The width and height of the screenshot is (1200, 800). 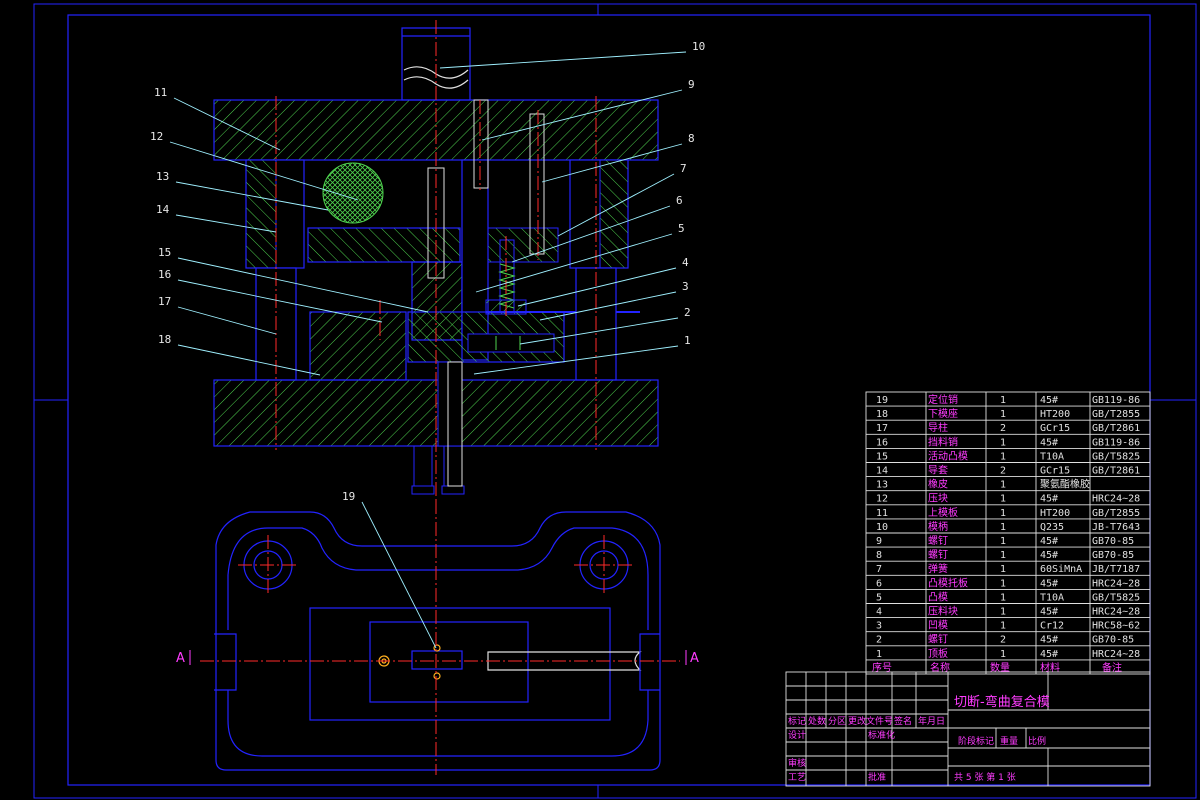 What do you see at coordinates (938, 499) in the screenshot?
I see `bom-cell-name: 压块` at bounding box center [938, 499].